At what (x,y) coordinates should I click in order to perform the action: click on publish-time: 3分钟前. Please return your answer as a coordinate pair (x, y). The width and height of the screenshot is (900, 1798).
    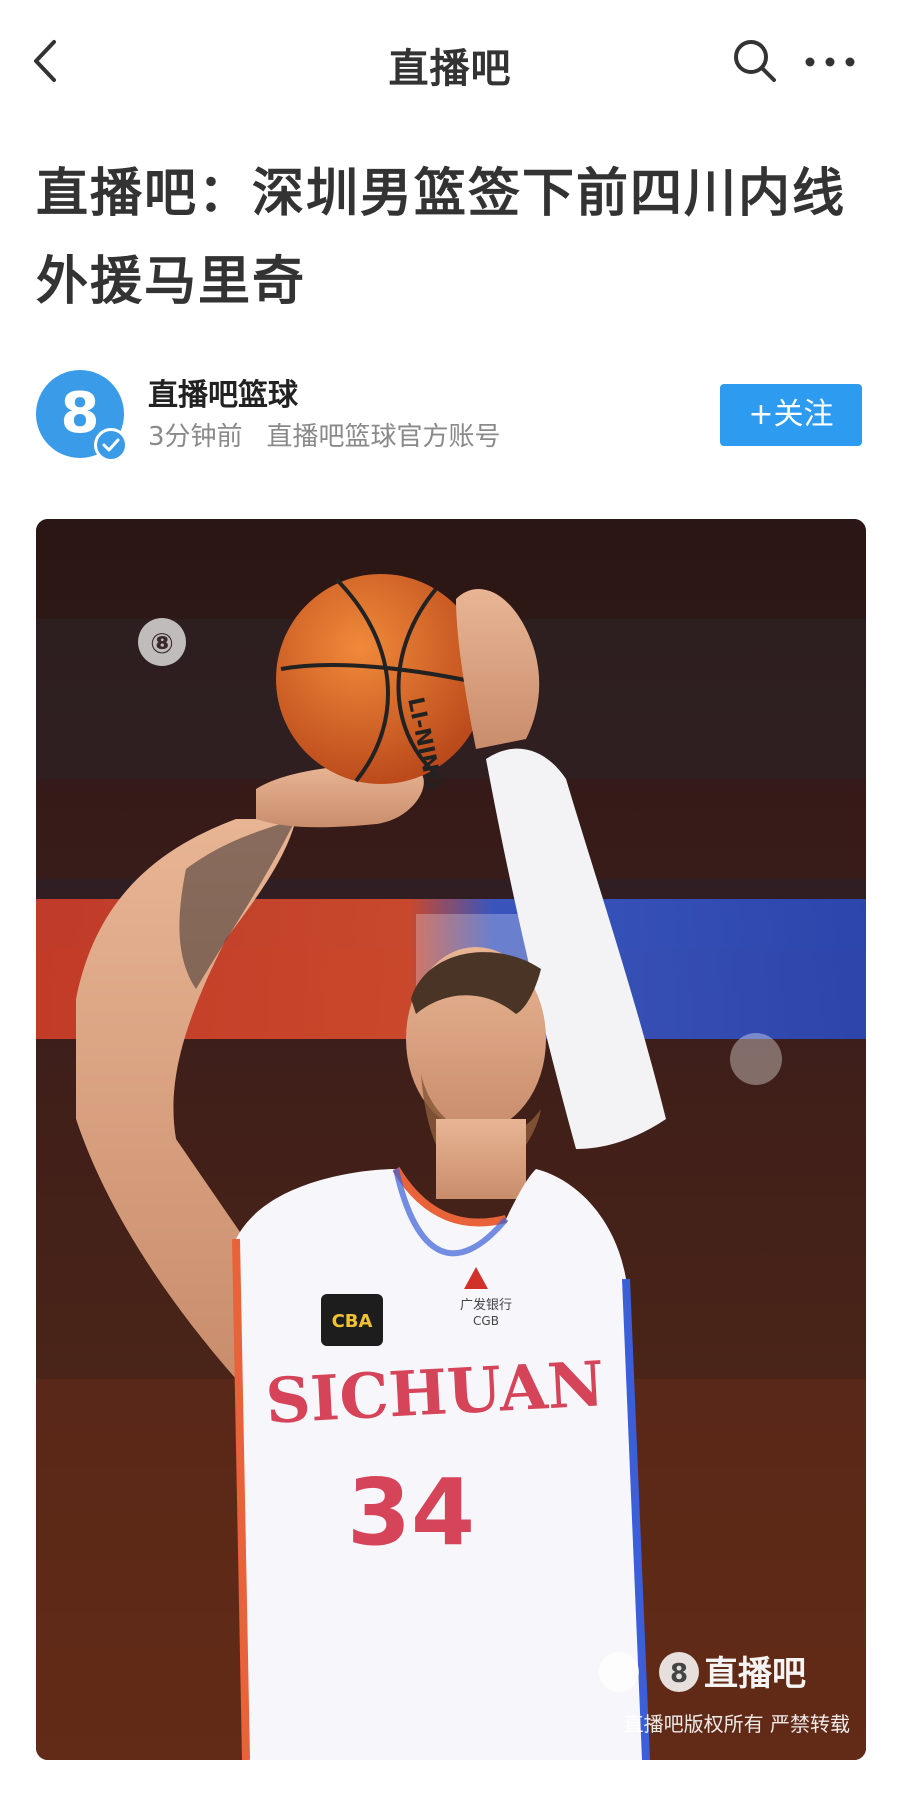
    Looking at the image, I should click on (195, 437).